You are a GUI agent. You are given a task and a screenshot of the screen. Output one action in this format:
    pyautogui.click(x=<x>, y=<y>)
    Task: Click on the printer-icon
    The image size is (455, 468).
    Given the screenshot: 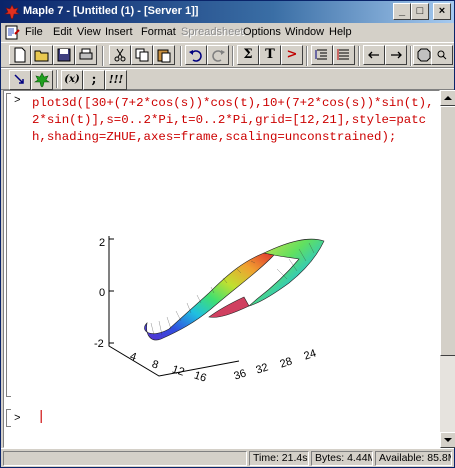 What is the action you would take?
    pyautogui.click(x=86, y=54)
    